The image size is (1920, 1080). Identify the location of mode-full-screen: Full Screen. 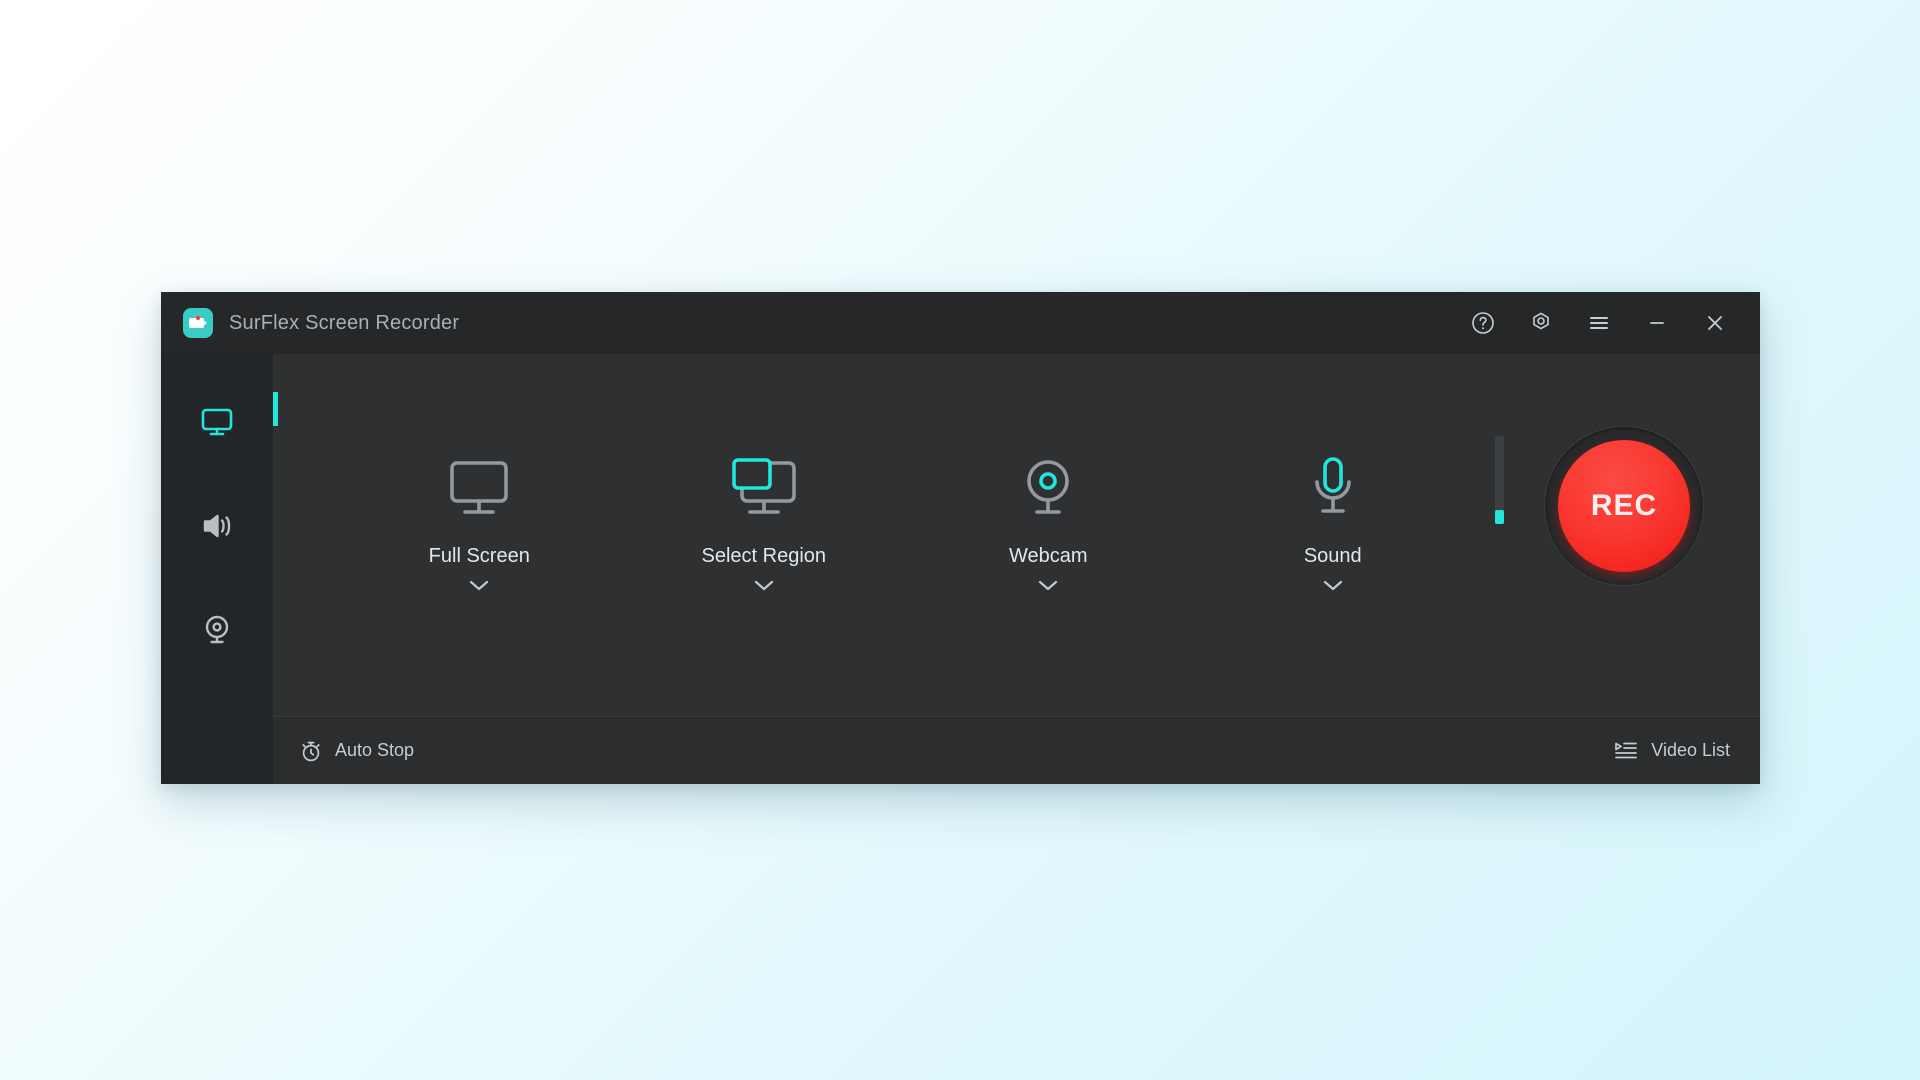
(479, 522).